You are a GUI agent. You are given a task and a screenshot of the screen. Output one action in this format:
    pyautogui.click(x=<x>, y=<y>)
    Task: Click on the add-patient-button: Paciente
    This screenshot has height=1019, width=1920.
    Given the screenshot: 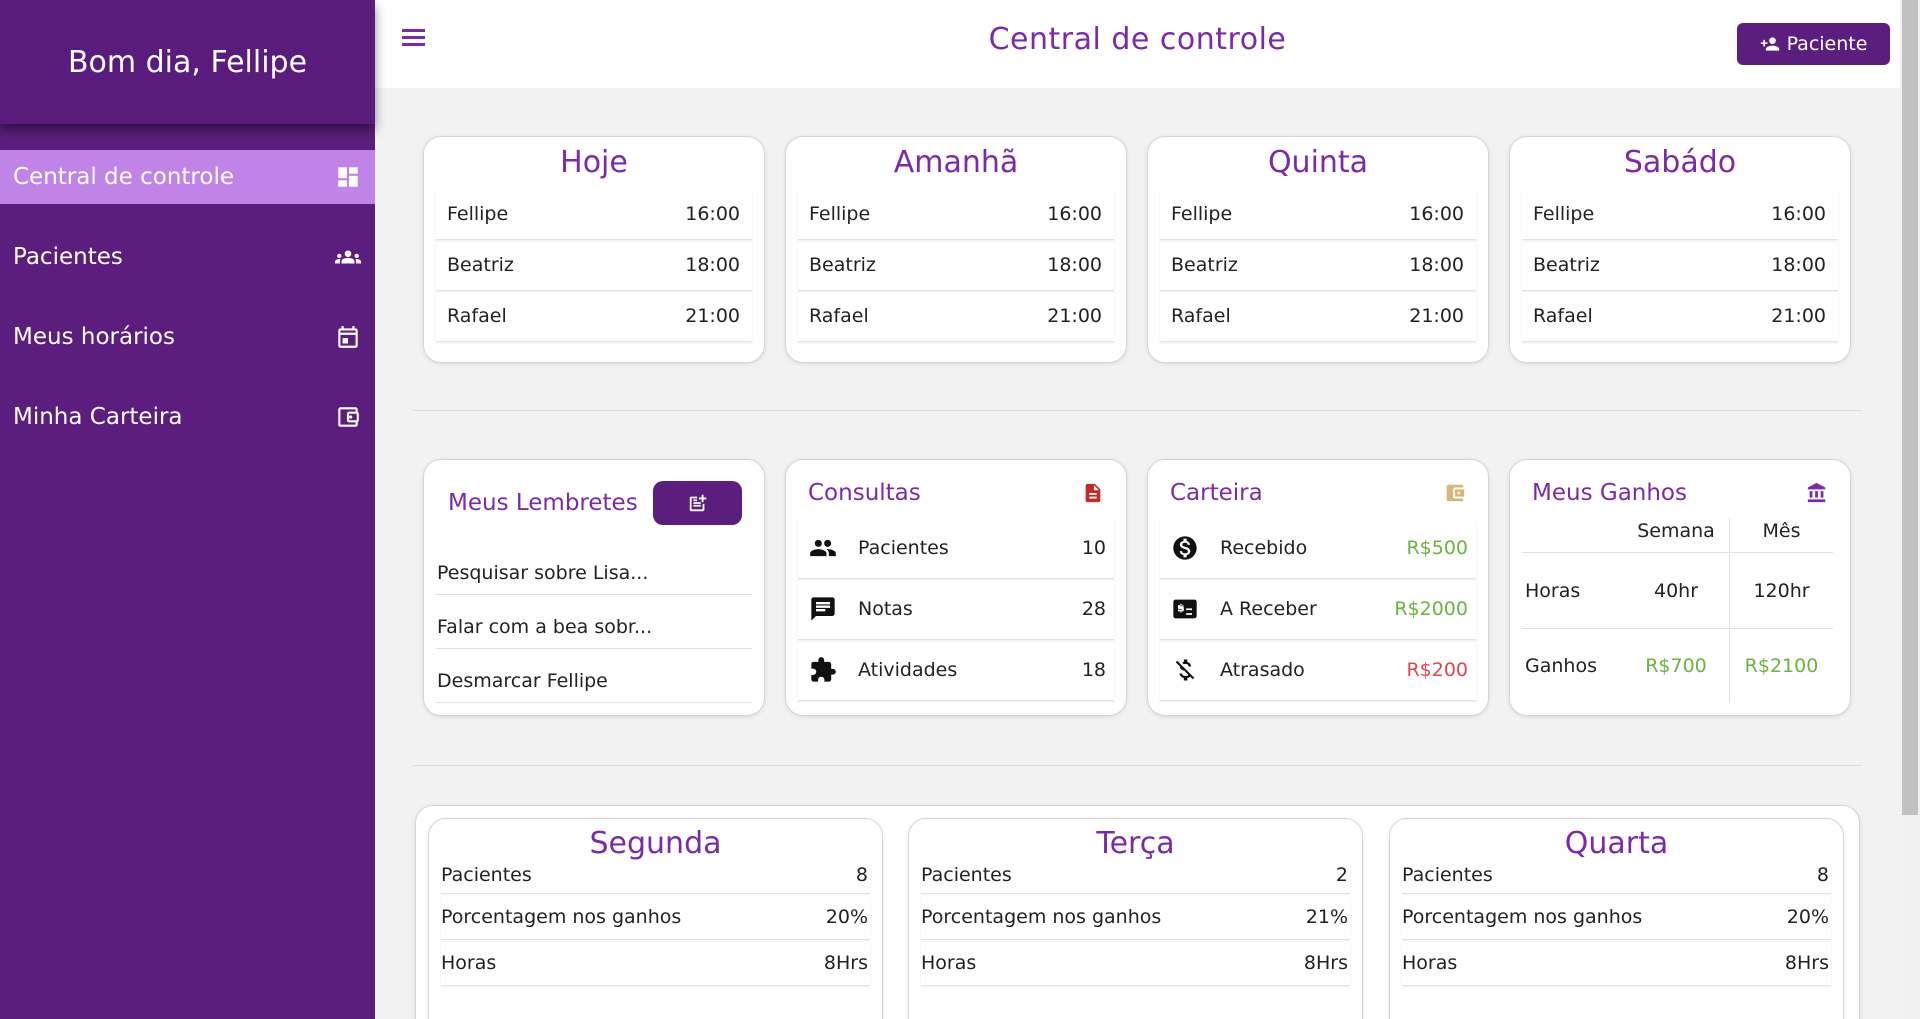 What is the action you would take?
    pyautogui.click(x=1813, y=44)
    